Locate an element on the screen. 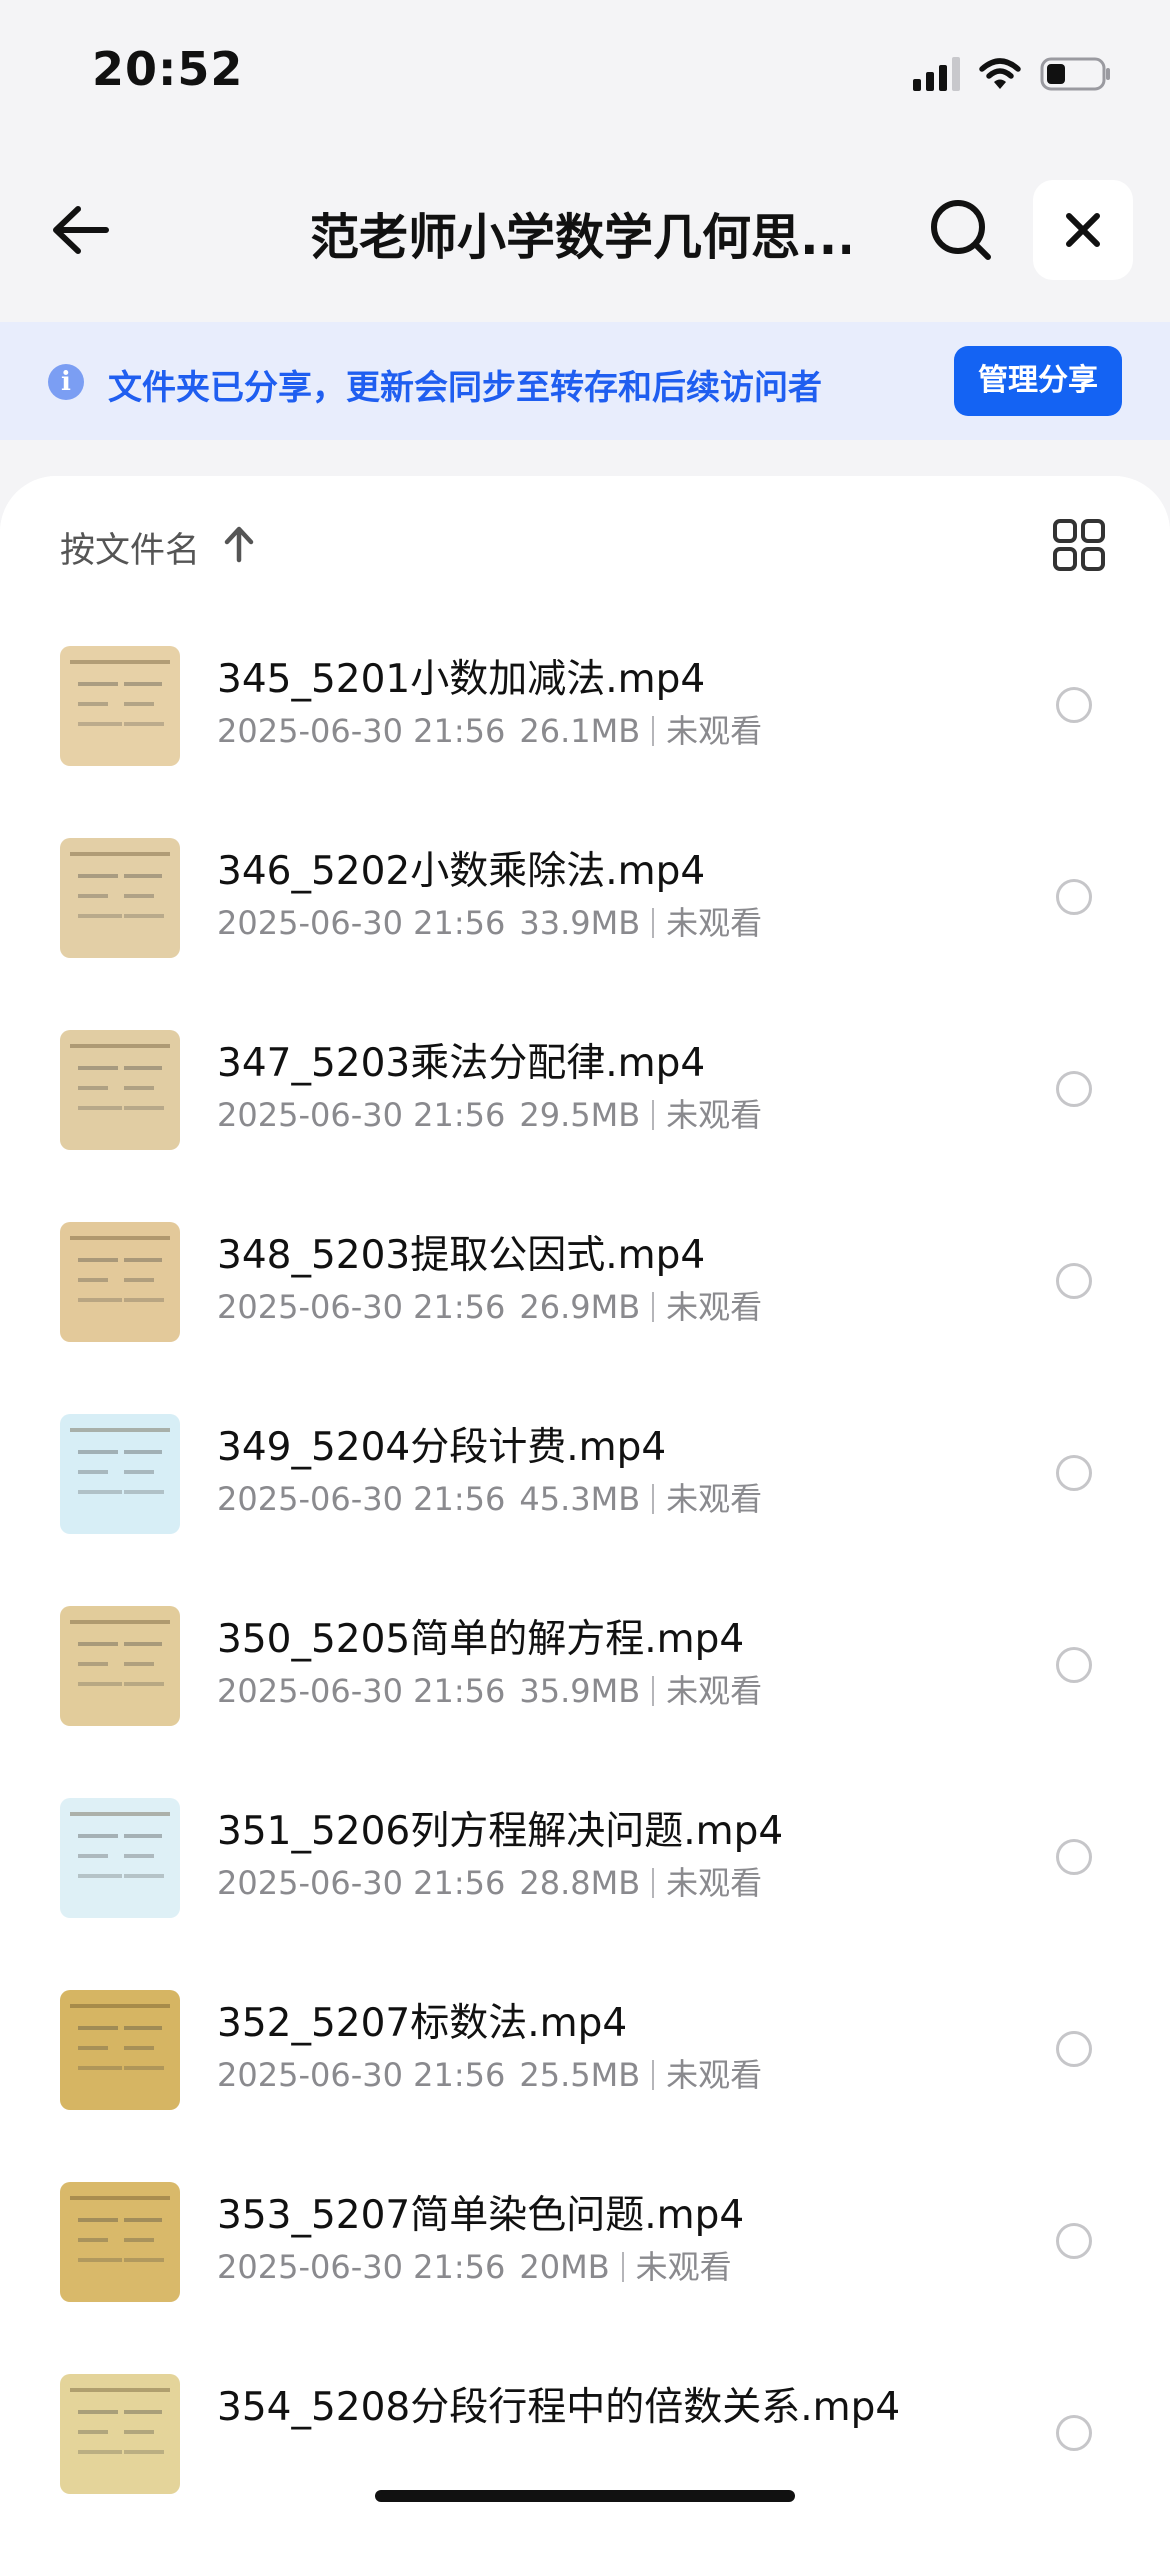 This screenshot has width=1170, height=2576. file-name: 352_5207标数法.mp4 is located at coordinates (422, 2023).